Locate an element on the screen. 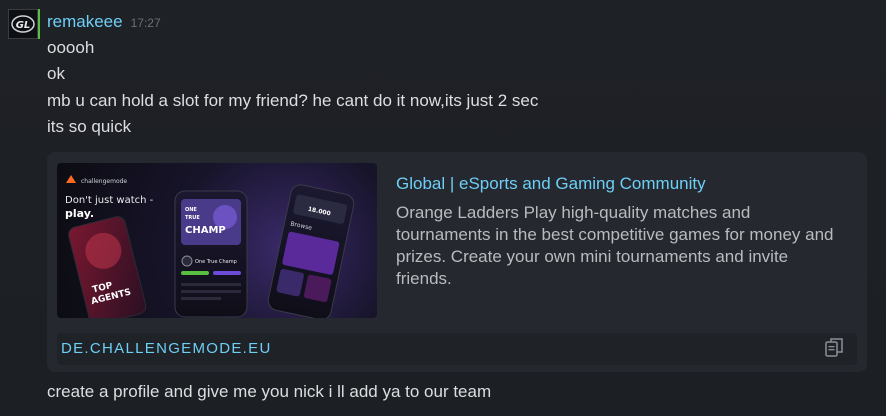 The image size is (886, 416). copy-icon-glyph is located at coordinates (834, 347).